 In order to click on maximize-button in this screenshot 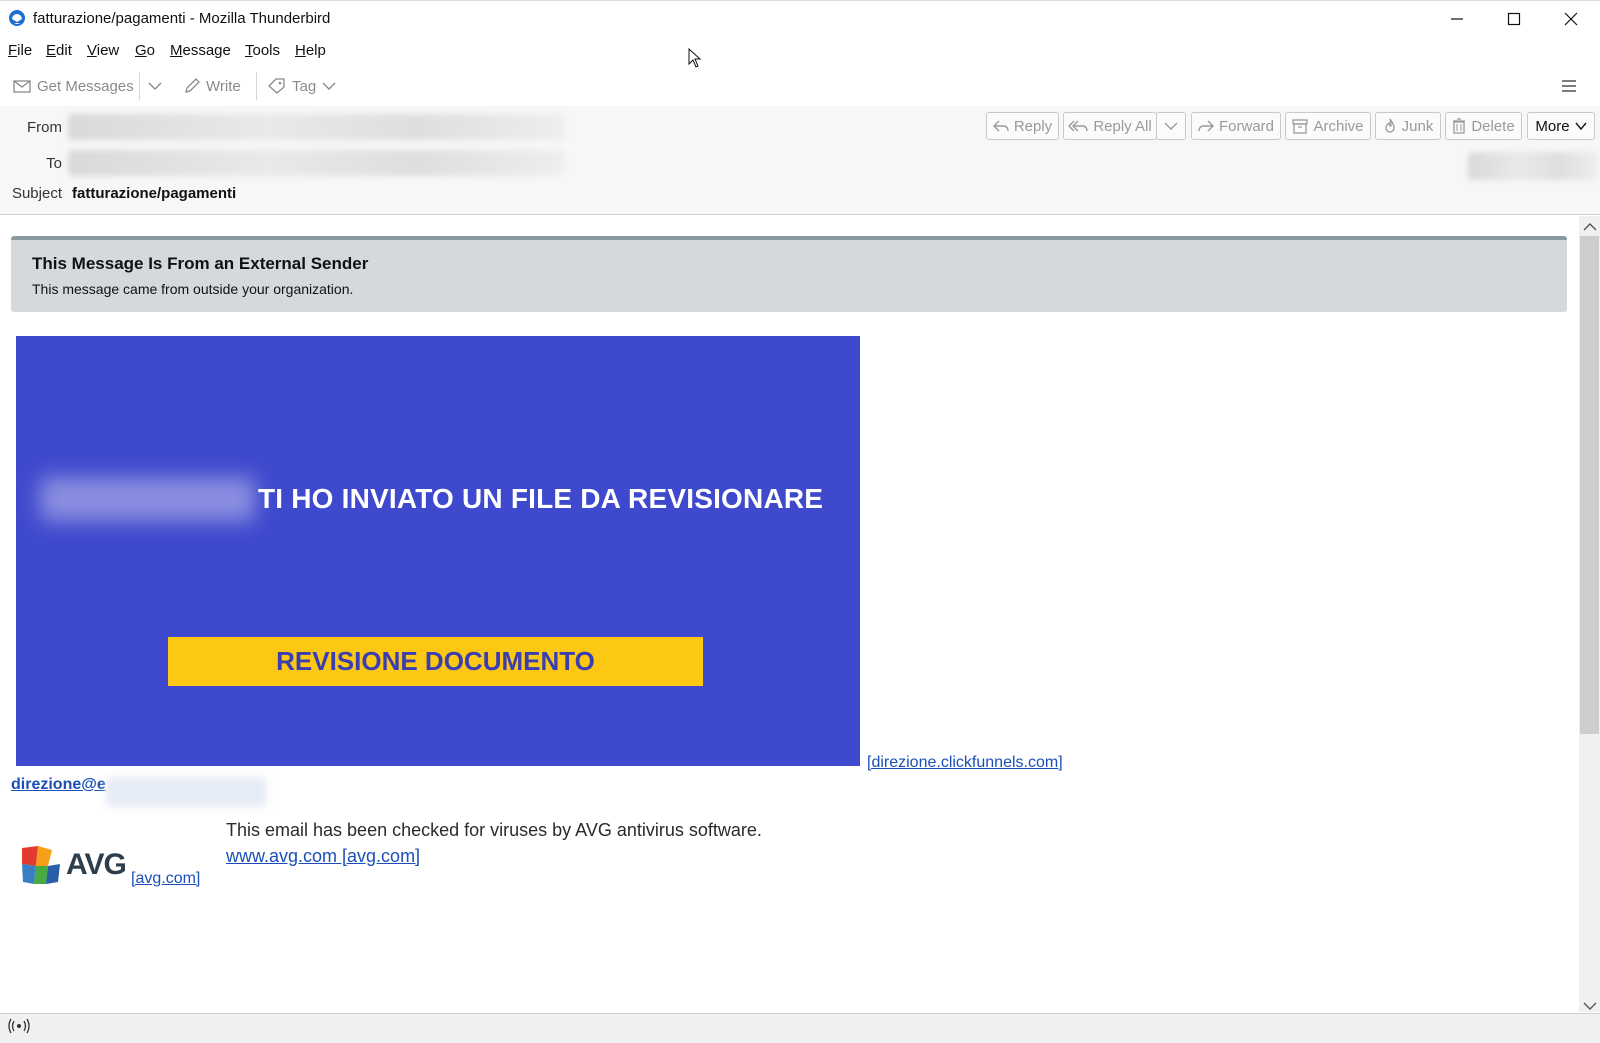, I will do `click(1514, 19)`.